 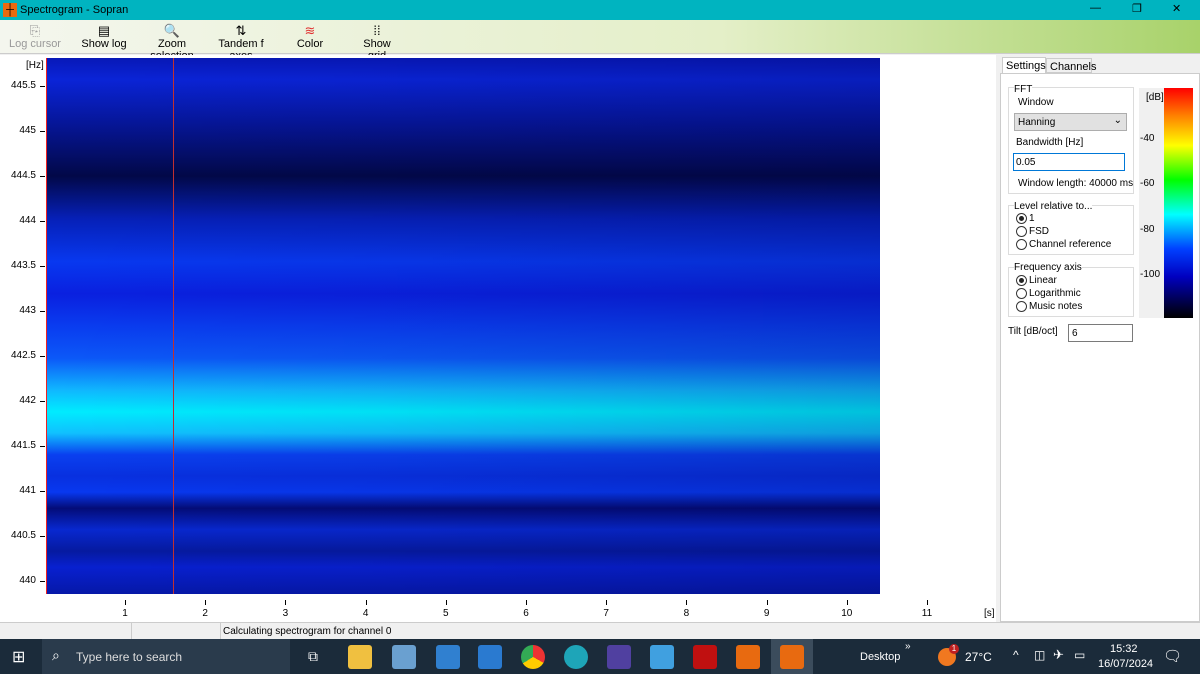 What do you see at coordinates (1037, 122) in the screenshot?
I see `window-select-value: Hanning` at bounding box center [1037, 122].